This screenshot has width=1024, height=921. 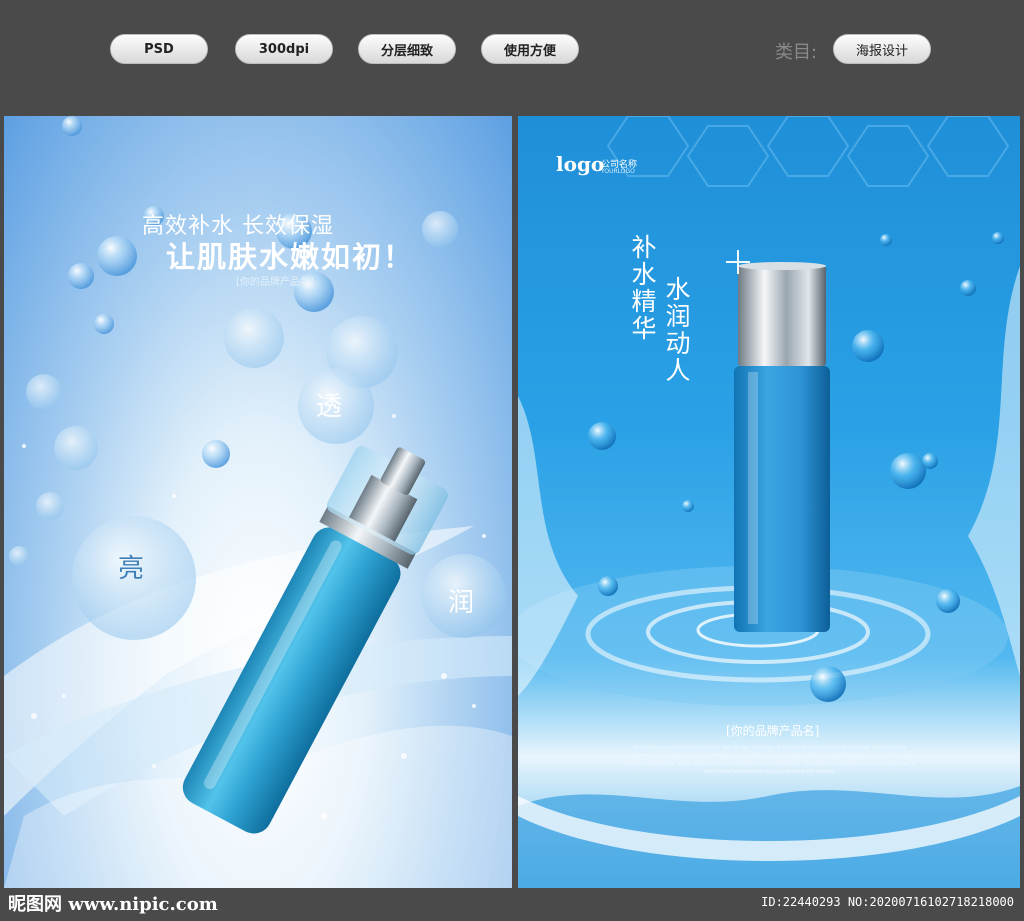 I want to click on image-id-text: ID:22440293 NO:20200716102718218000, so click(x=887, y=902).